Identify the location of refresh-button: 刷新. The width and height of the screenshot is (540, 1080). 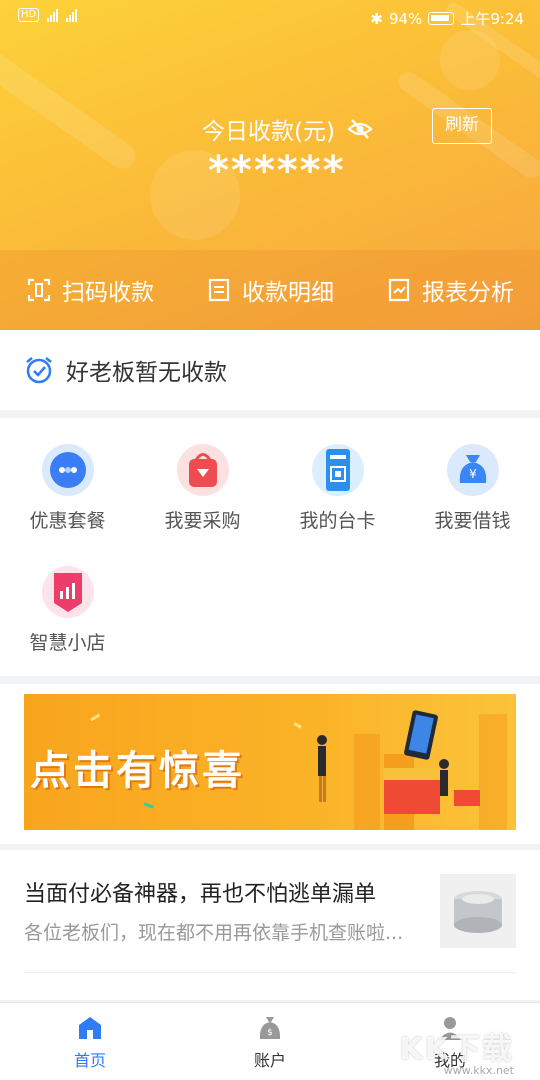
(462, 126).